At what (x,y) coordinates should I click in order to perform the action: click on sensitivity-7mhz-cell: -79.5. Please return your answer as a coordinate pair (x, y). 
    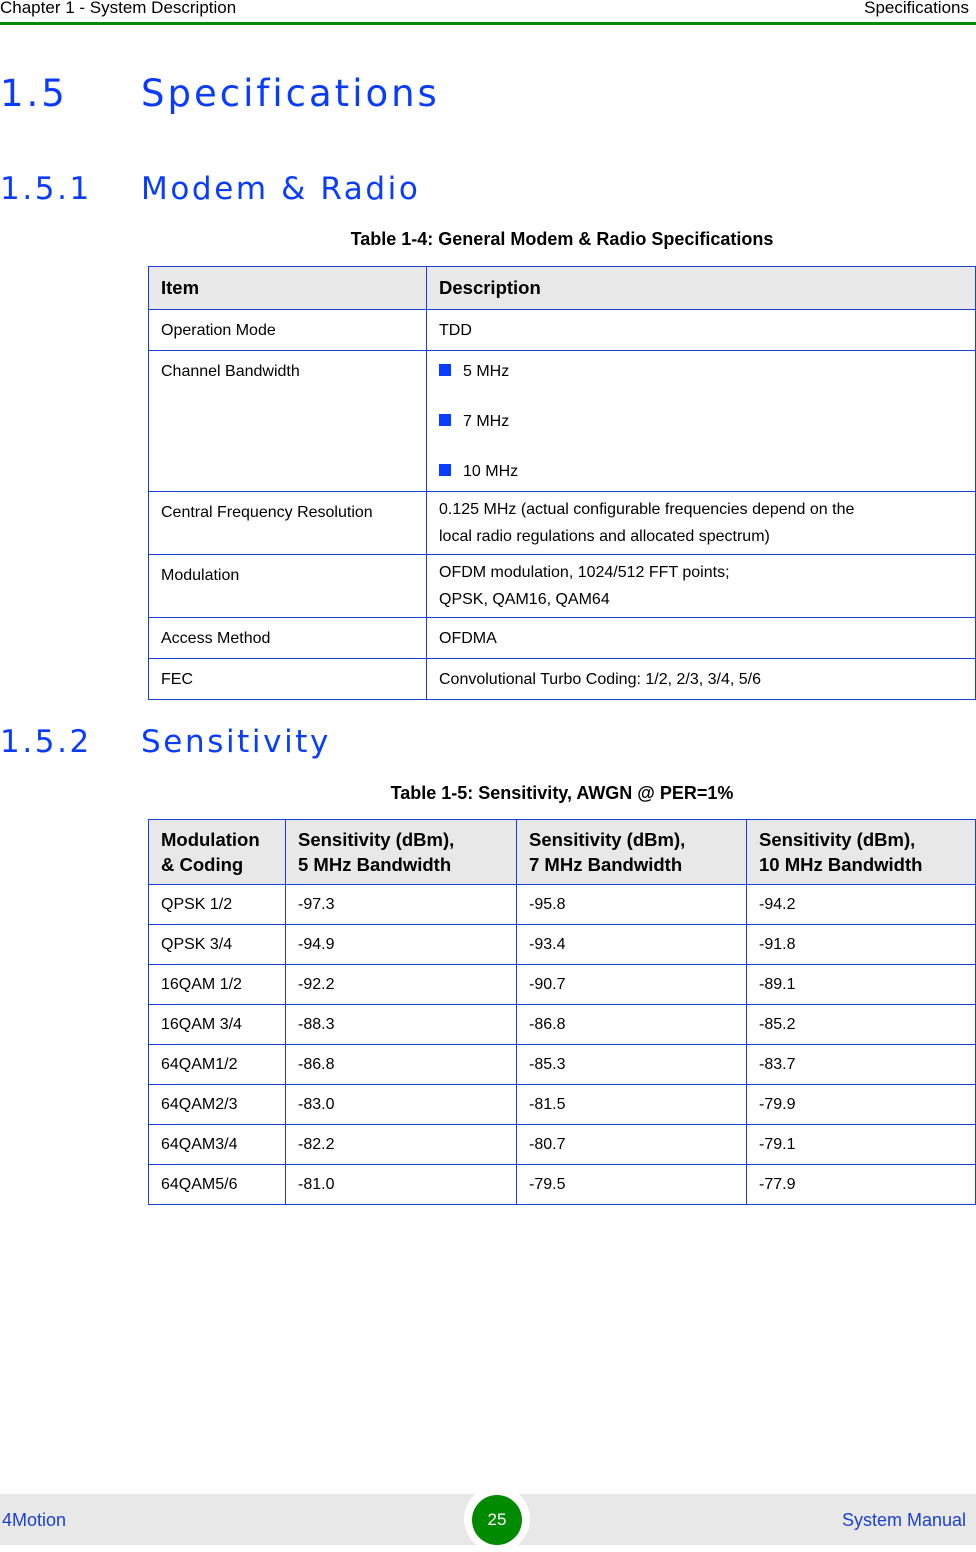
    Looking at the image, I should click on (631, 1184).